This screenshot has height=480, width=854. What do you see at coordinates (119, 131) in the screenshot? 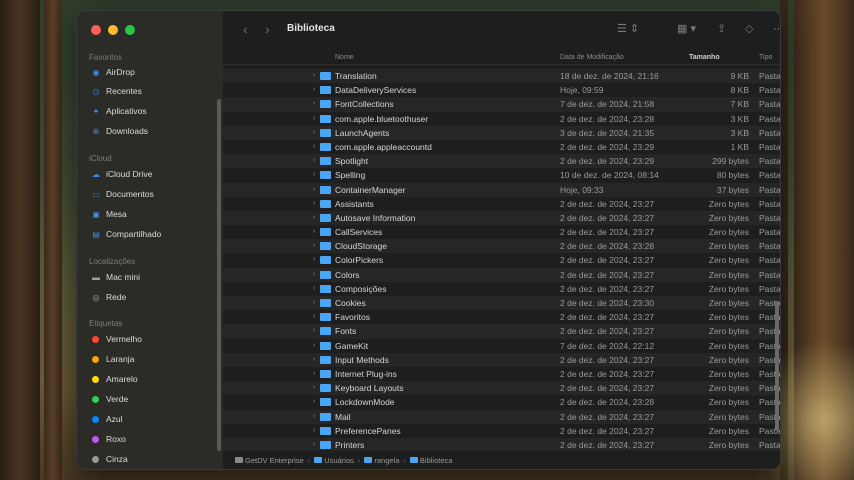
I see `sidebar-item-downloads: ⊕ Downloads` at bounding box center [119, 131].